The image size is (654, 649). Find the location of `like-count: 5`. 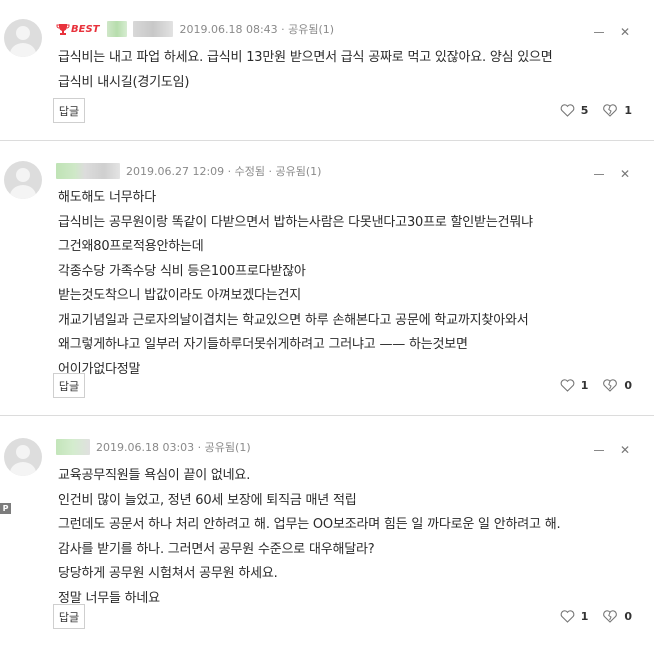

like-count: 5 is located at coordinates (584, 110).